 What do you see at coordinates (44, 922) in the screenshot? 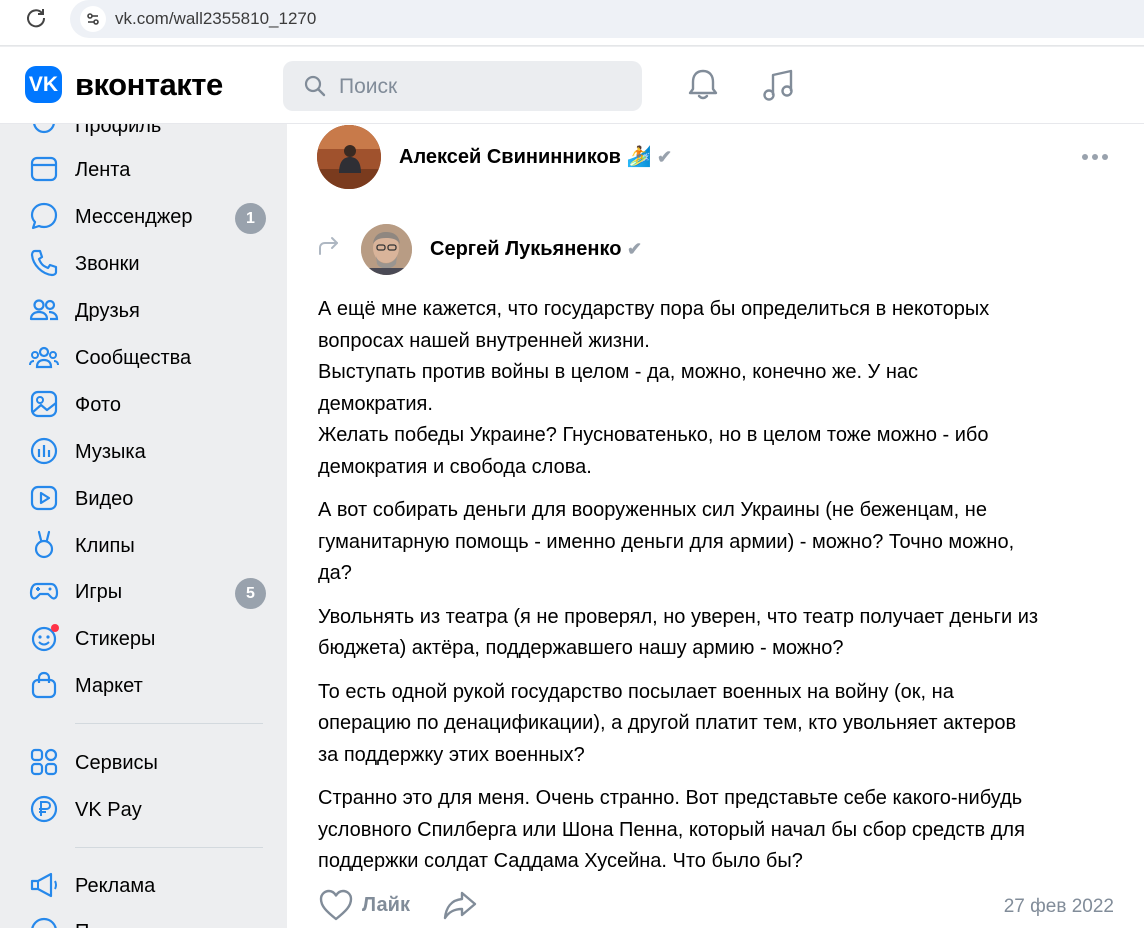
I see `help-icon` at bounding box center [44, 922].